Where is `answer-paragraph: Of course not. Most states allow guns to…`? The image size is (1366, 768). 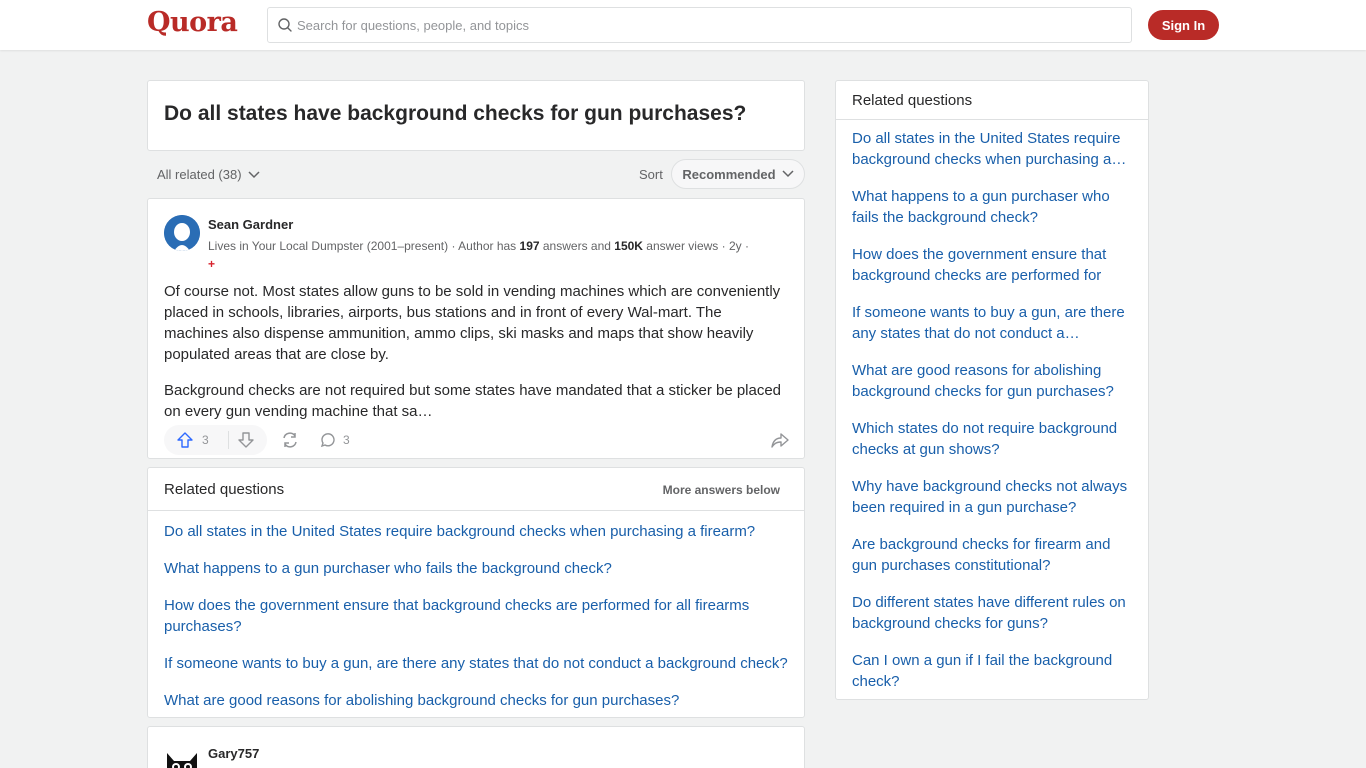 answer-paragraph: Of course not. Most states allow guns to… is located at coordinates (472, 323).